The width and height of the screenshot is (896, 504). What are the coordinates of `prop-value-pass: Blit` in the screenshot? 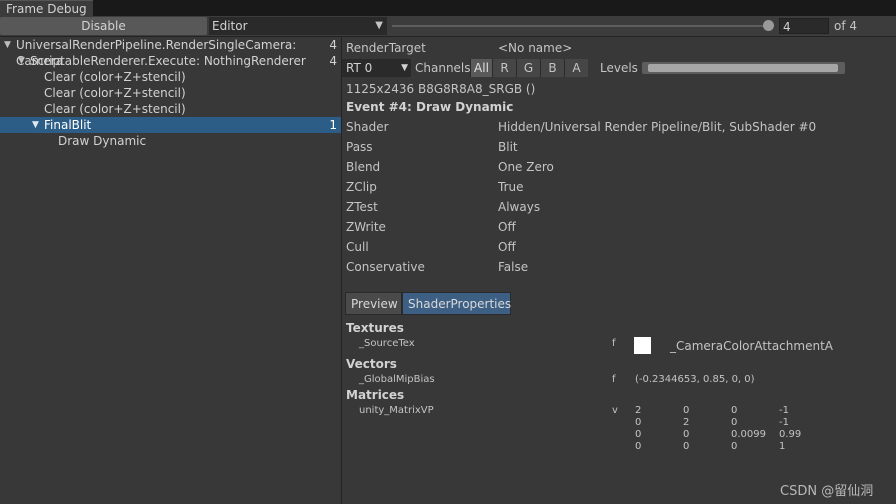 It's located at (508, 147).